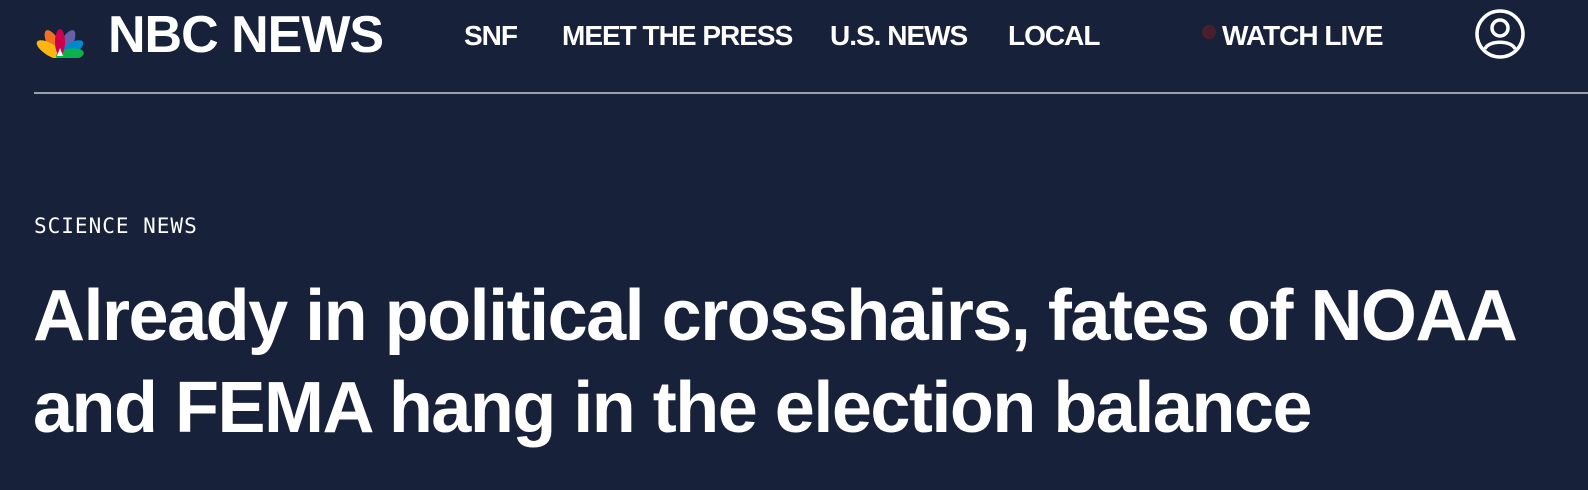 The image size is (1588, 490). Describe the element at coordinates (1303, 35) in the screenshot. I see `watch-live-label: WATCH LIVE` at that location.